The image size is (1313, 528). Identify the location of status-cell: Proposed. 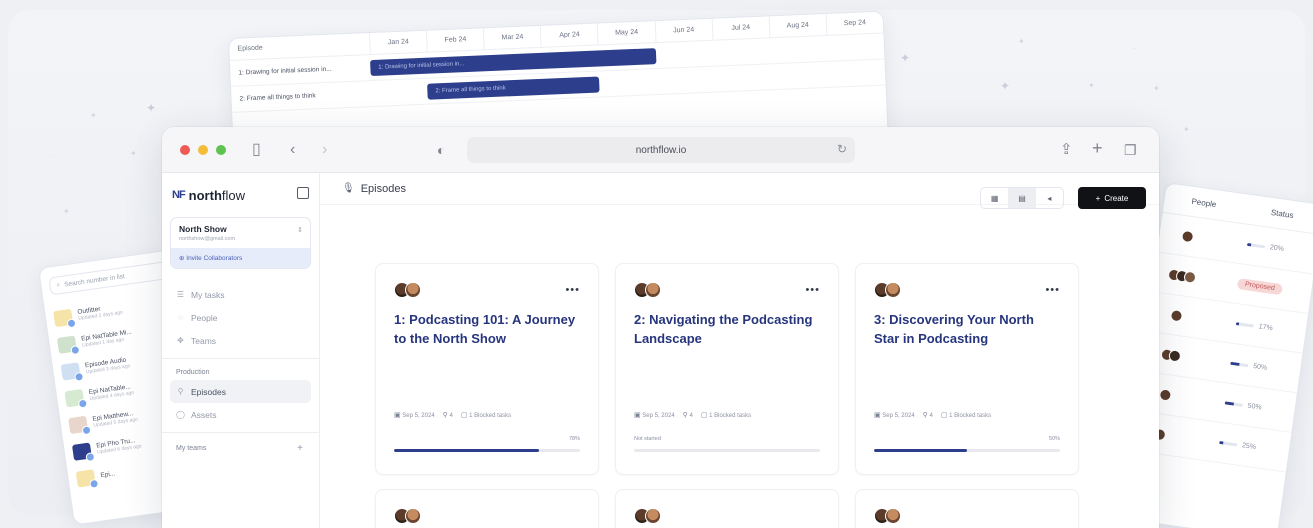
(1260, 286).